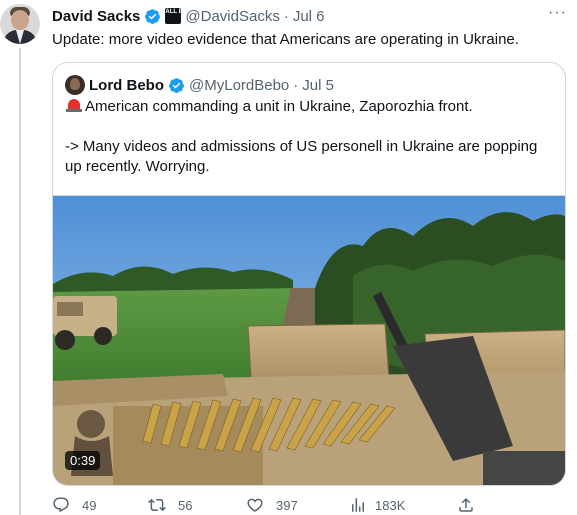 Image resolution: width=577 pixels, height=515 pixels. Describe the element at coordinates (309, 16) in the screenshot. I see `tweet-date: Jul 6` at that location.